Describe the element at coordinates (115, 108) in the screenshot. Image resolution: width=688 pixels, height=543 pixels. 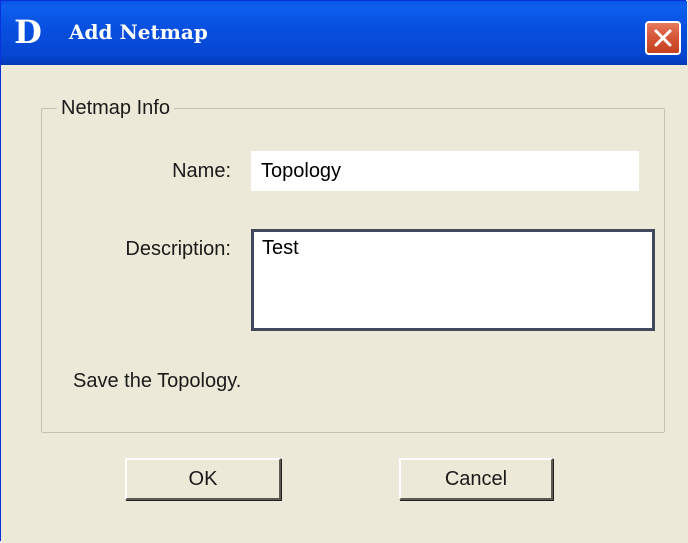
I see `groupbox-legend: Netmap Info` at that location.